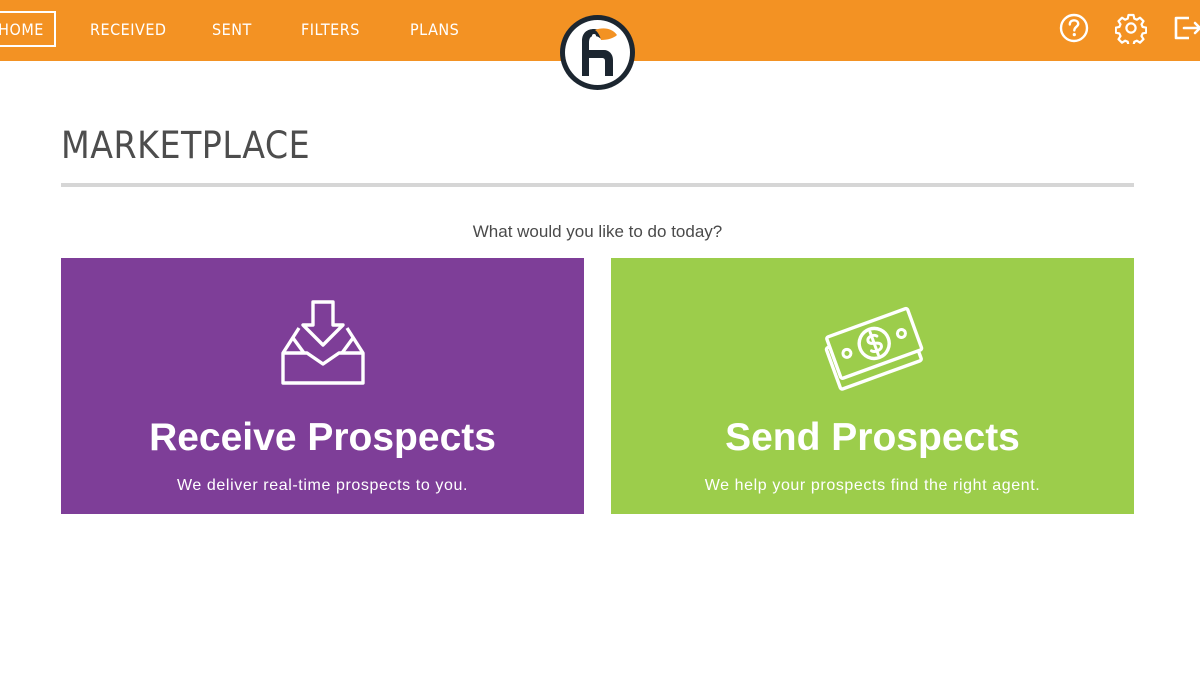 The width and height of the screenshot is (1200, 675). Describe the element at coordinates (186, 145) in the screenshot. I see `page-title: MARKETPLACE` at that location.